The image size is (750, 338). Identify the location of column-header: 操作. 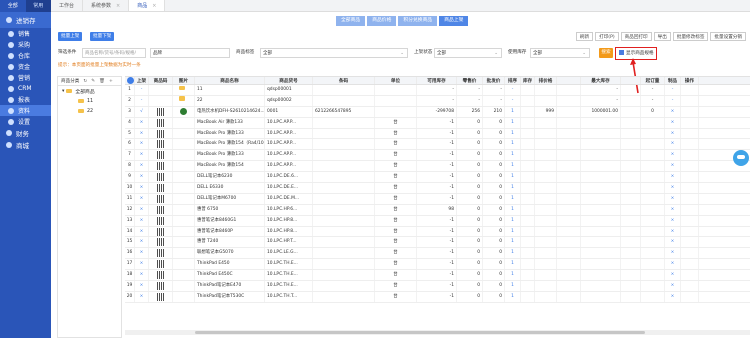
(690, 80).